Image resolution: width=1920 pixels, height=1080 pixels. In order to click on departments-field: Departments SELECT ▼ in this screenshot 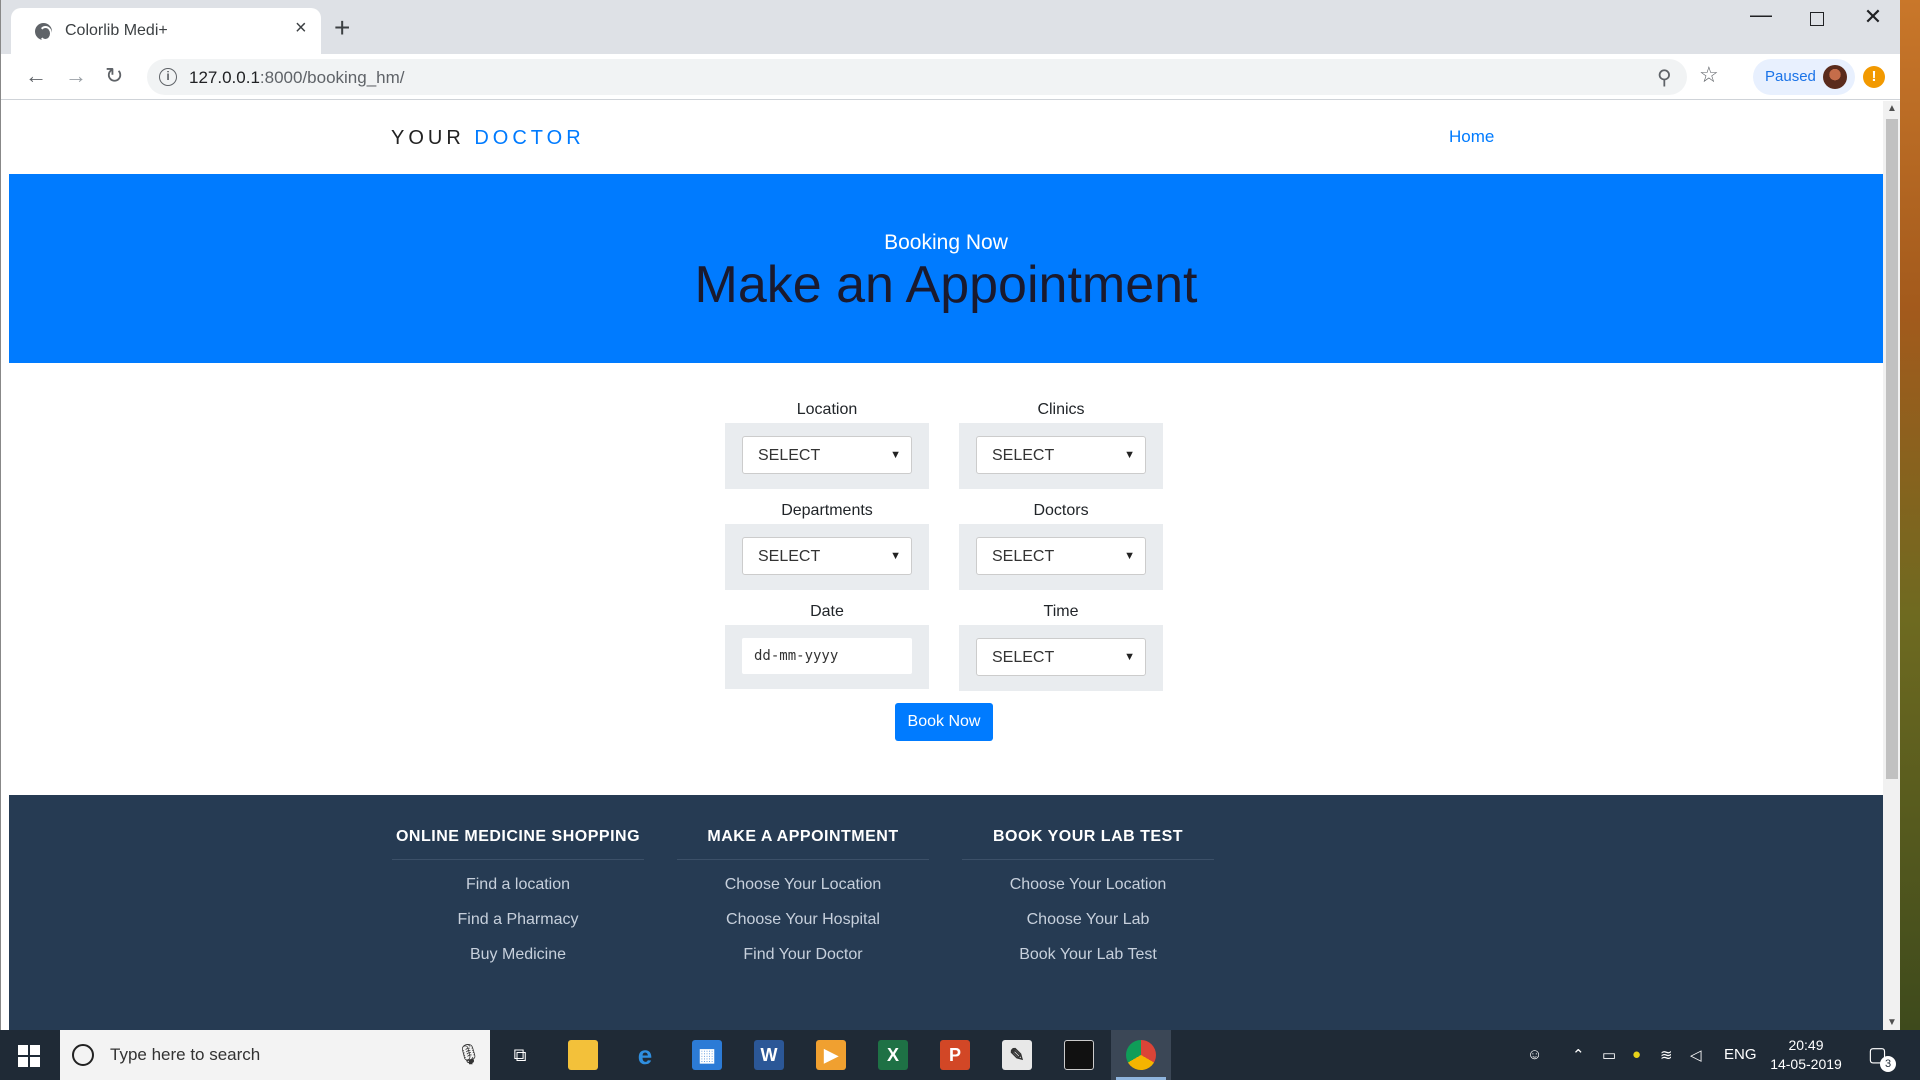, I will do `click(827, 546)`.